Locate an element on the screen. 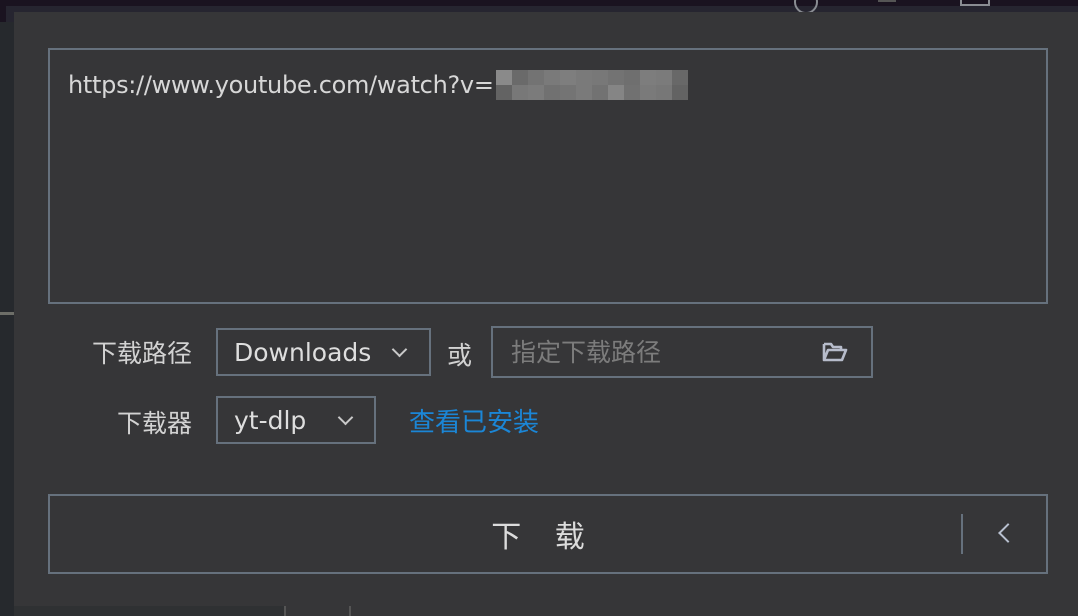 The width and height of the screenshot is (1078, 616). downloader-selected: yt-dlp is located at coordinates (270, 420).